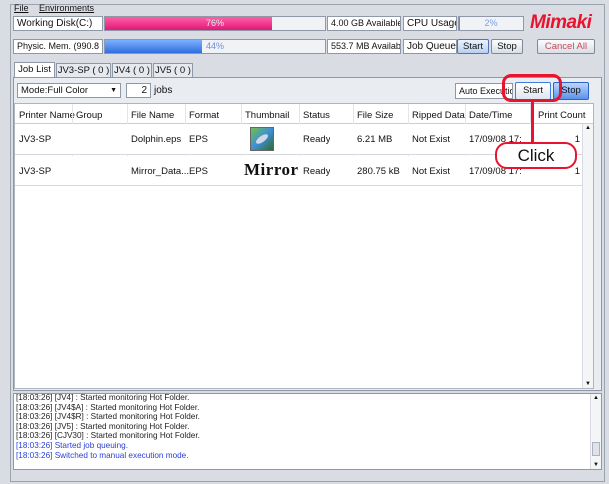 The height and width of the screenshot is (484, 609). I want to click on working-disk-percent: 76%, so click(214, 23).